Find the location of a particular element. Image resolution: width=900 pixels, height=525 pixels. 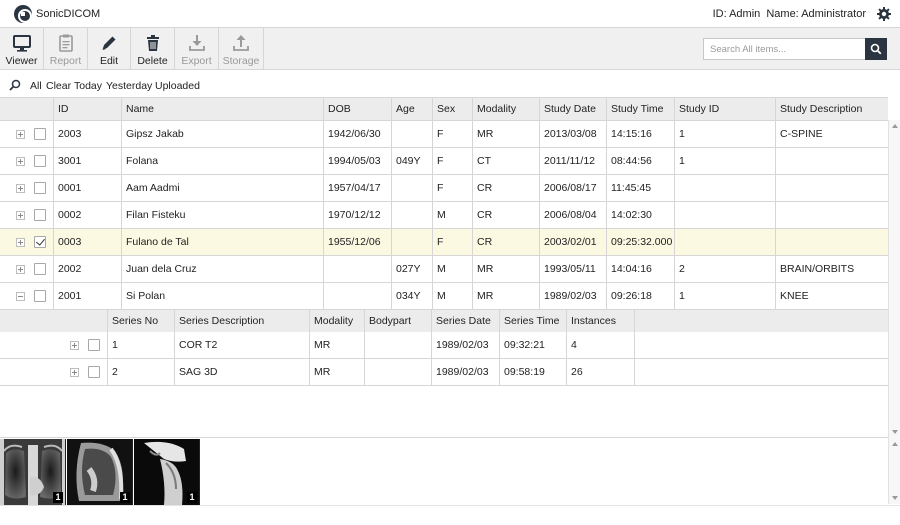

filter-yesterday: Yesterday is located at coordinates (129, 86).